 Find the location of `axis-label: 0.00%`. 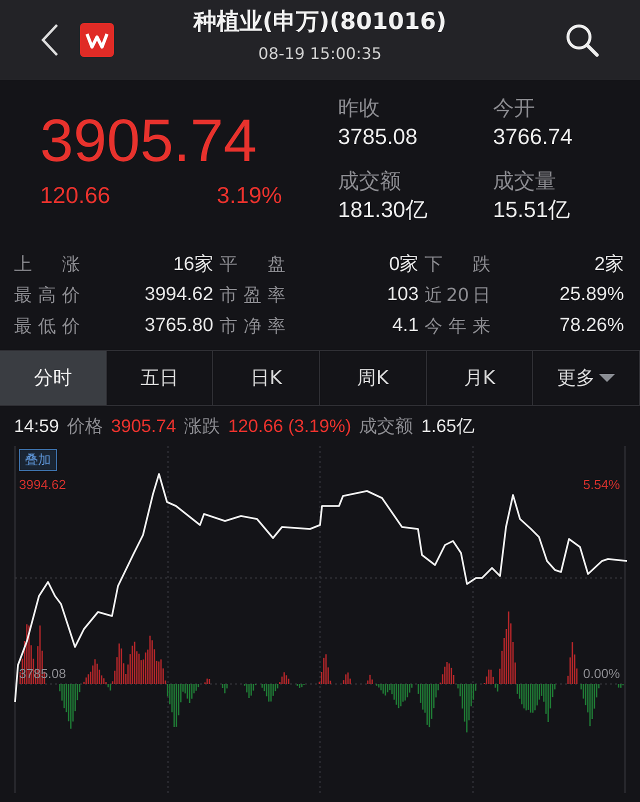

axis-label: 0.00% is located at coordinates (601, 673).